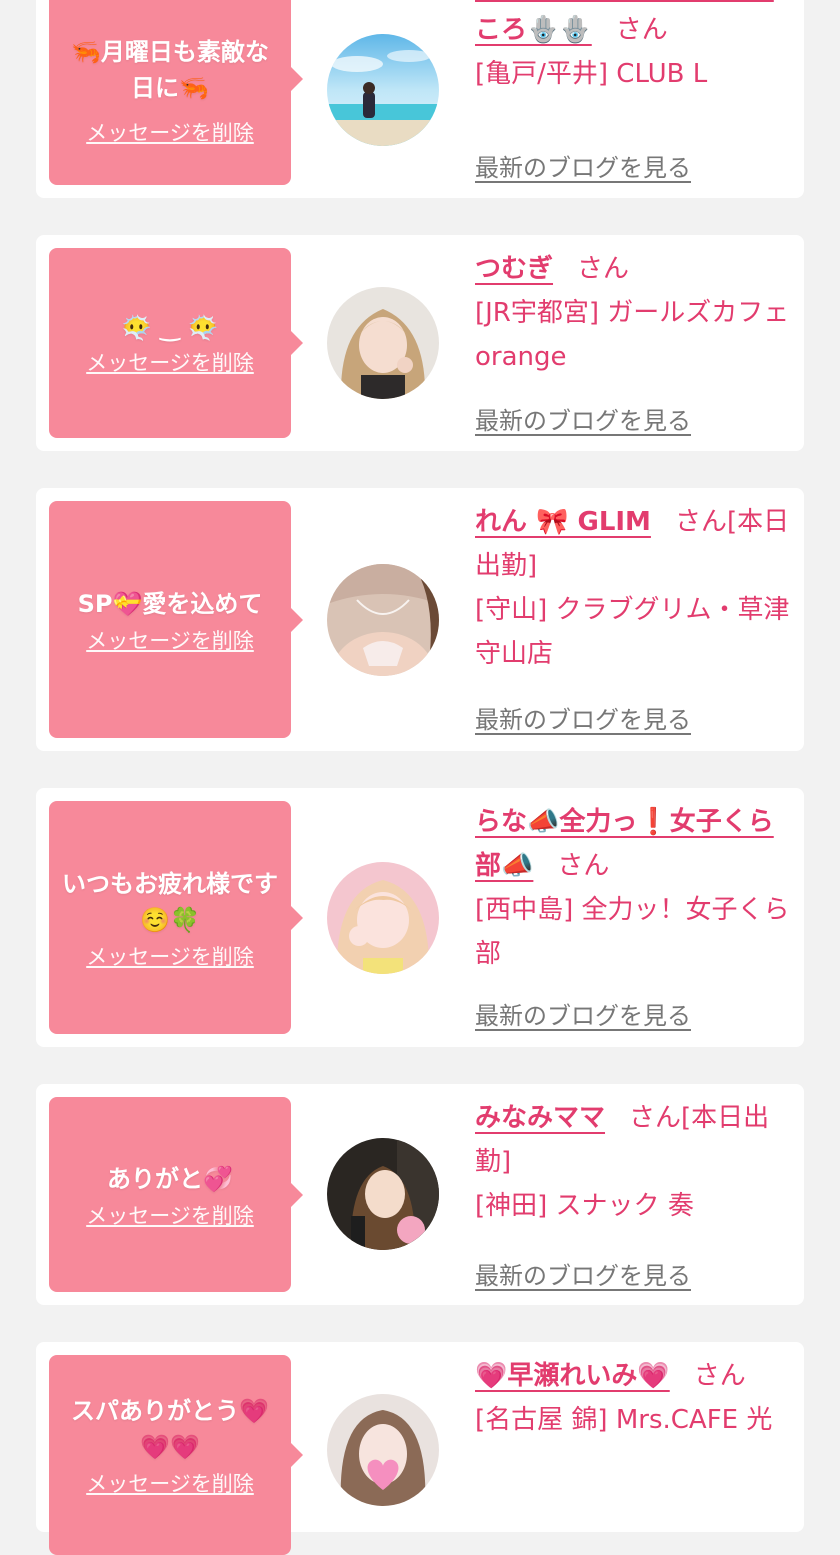 The width and height of the screenshot is (840, 1555). I want to click on sender-info: 🪬🪬平井CLUB L▷·)ﾉこころ🪬🪬さん [亀戸/平井] CLUB L, so click(634, 48).